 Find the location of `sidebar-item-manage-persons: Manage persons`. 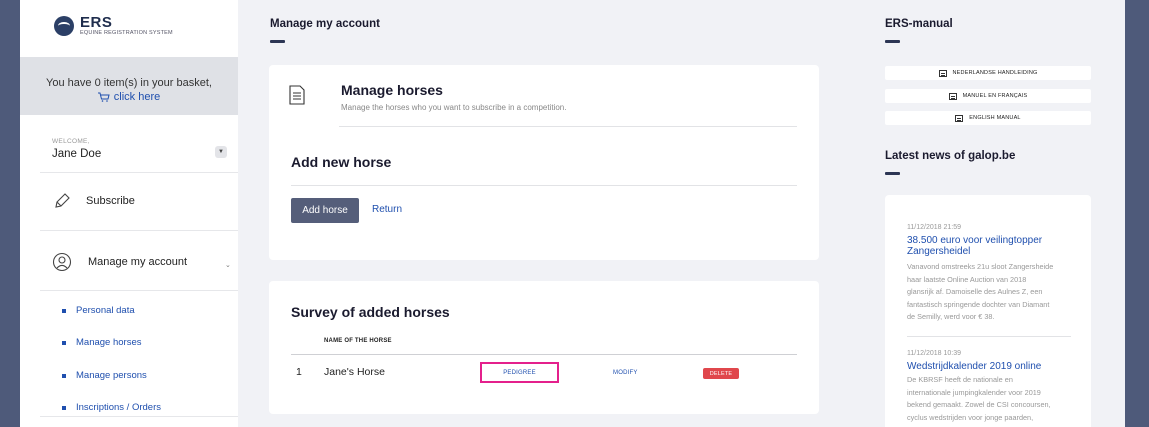

sidebar-item-manage-persons: Manage persons is located at coordinates (104, 375).